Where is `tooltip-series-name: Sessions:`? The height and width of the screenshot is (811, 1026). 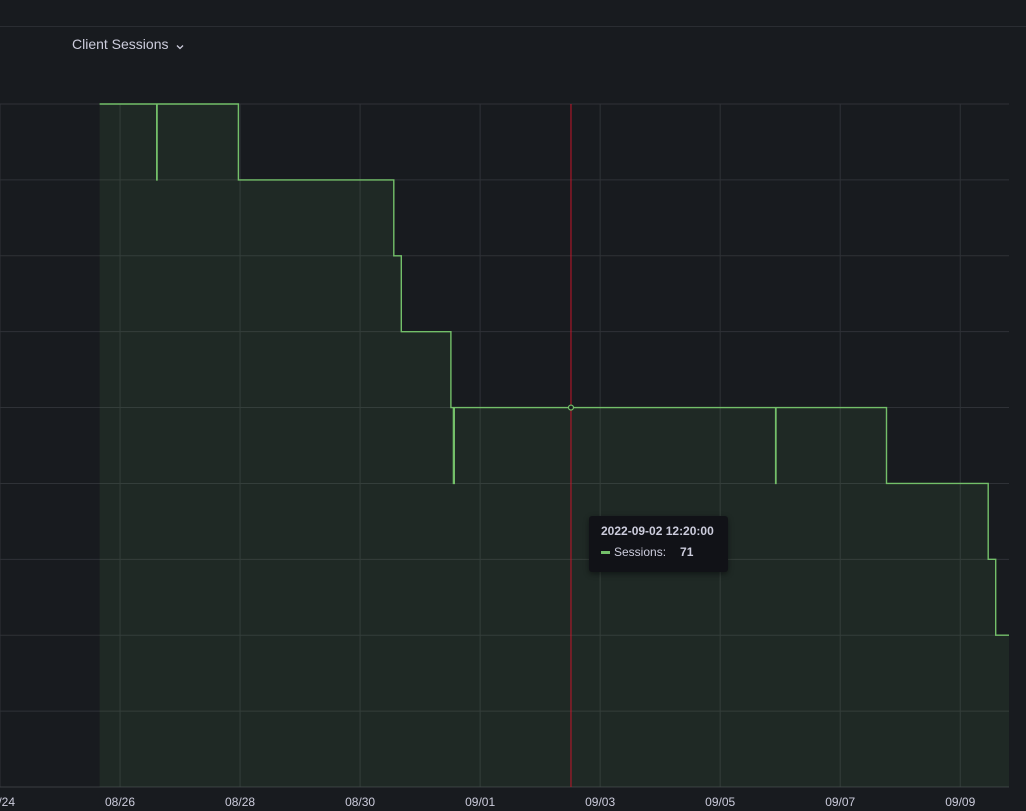
tooltip-series-name: Sessions: is located at coordinates (640, 552).